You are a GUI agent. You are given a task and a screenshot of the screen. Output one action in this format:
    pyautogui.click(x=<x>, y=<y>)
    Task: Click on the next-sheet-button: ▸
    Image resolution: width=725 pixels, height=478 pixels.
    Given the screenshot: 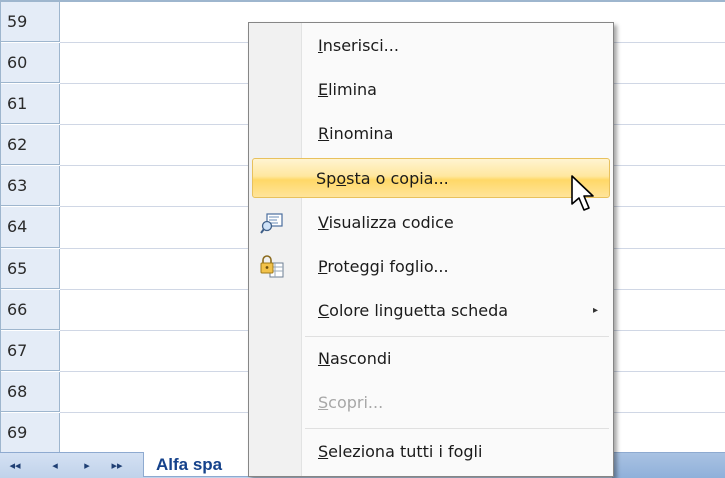 What is the action you would take?
    pyautogui.click(x=87, y=465)
    